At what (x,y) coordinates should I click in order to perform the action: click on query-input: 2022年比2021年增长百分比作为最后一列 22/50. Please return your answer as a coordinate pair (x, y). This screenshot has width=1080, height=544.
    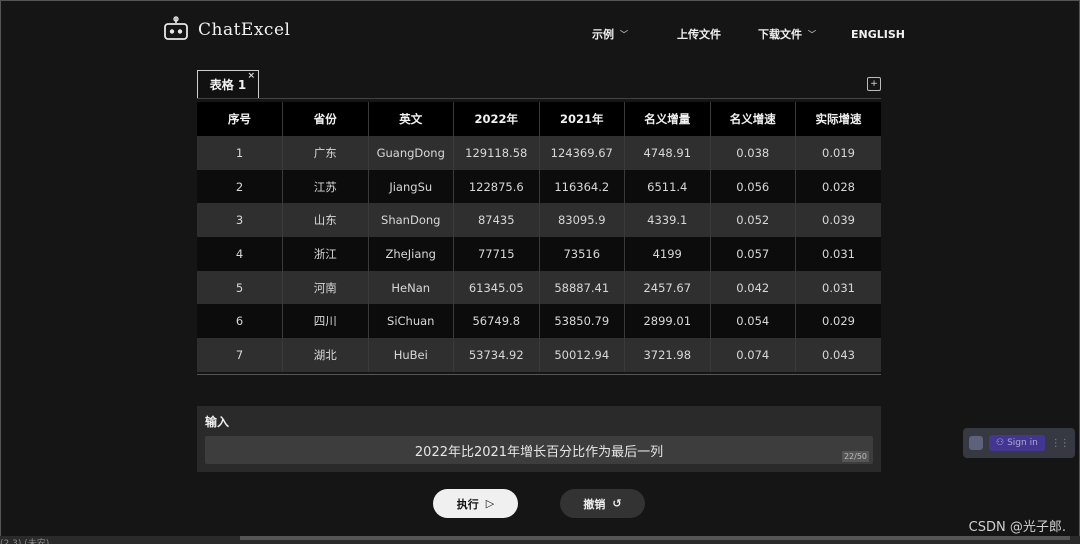
    Looking at the image, I should click on (539, 450).